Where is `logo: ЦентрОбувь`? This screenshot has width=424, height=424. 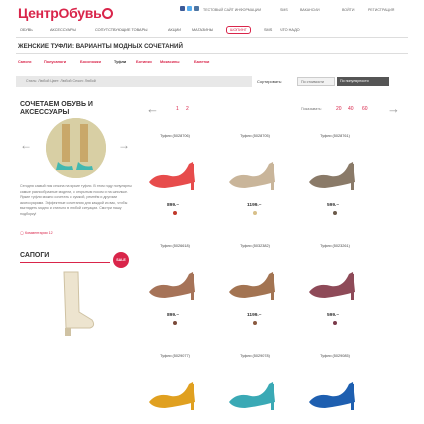 logo: ЦентрОбувь is located at coordinates (66, 13).